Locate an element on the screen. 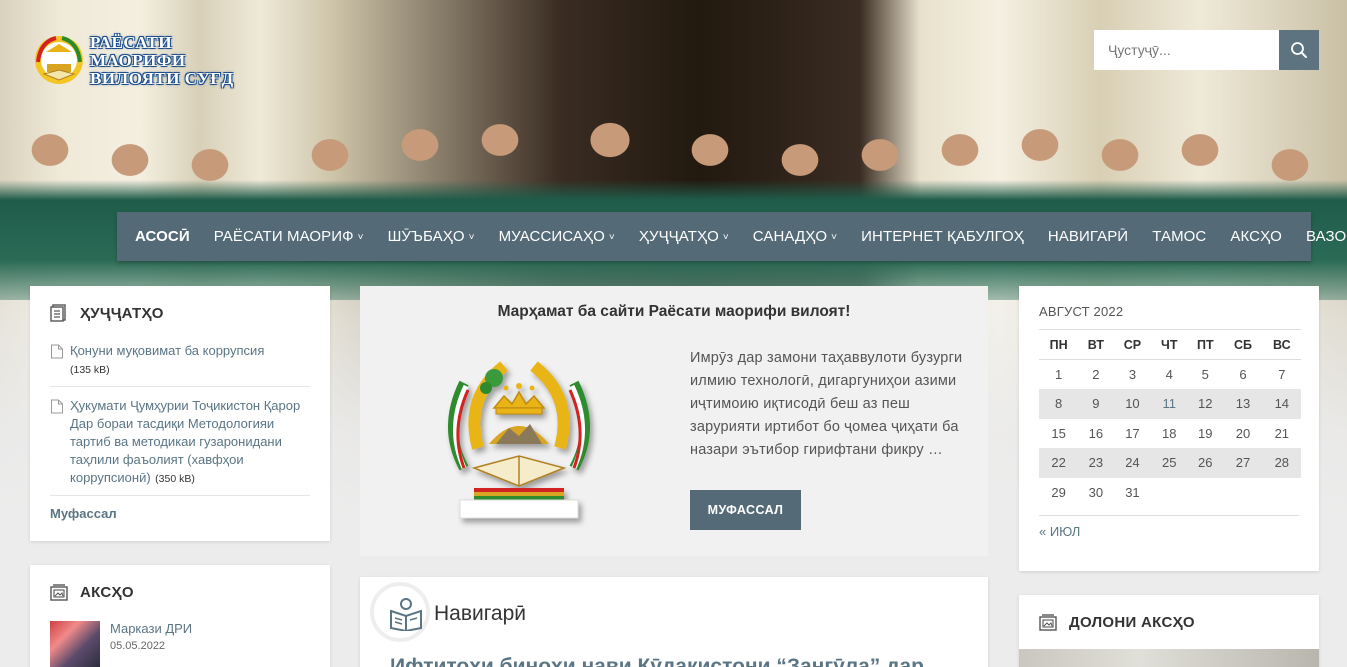 The width and height of the screenshot is (1347, 667). calendar-day: 1 is located at coordinates (1059, 374).